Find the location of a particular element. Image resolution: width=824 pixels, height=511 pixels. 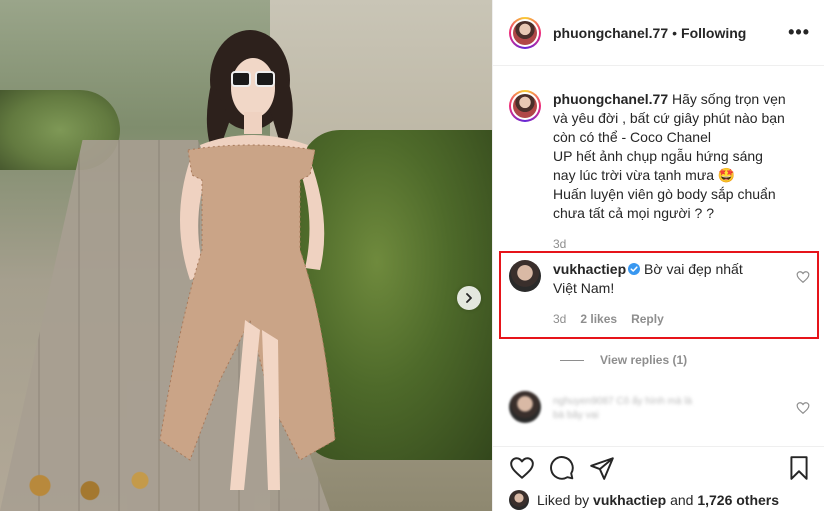

blurred-text-2: bà bây vai is located at coordinates (576, 415).